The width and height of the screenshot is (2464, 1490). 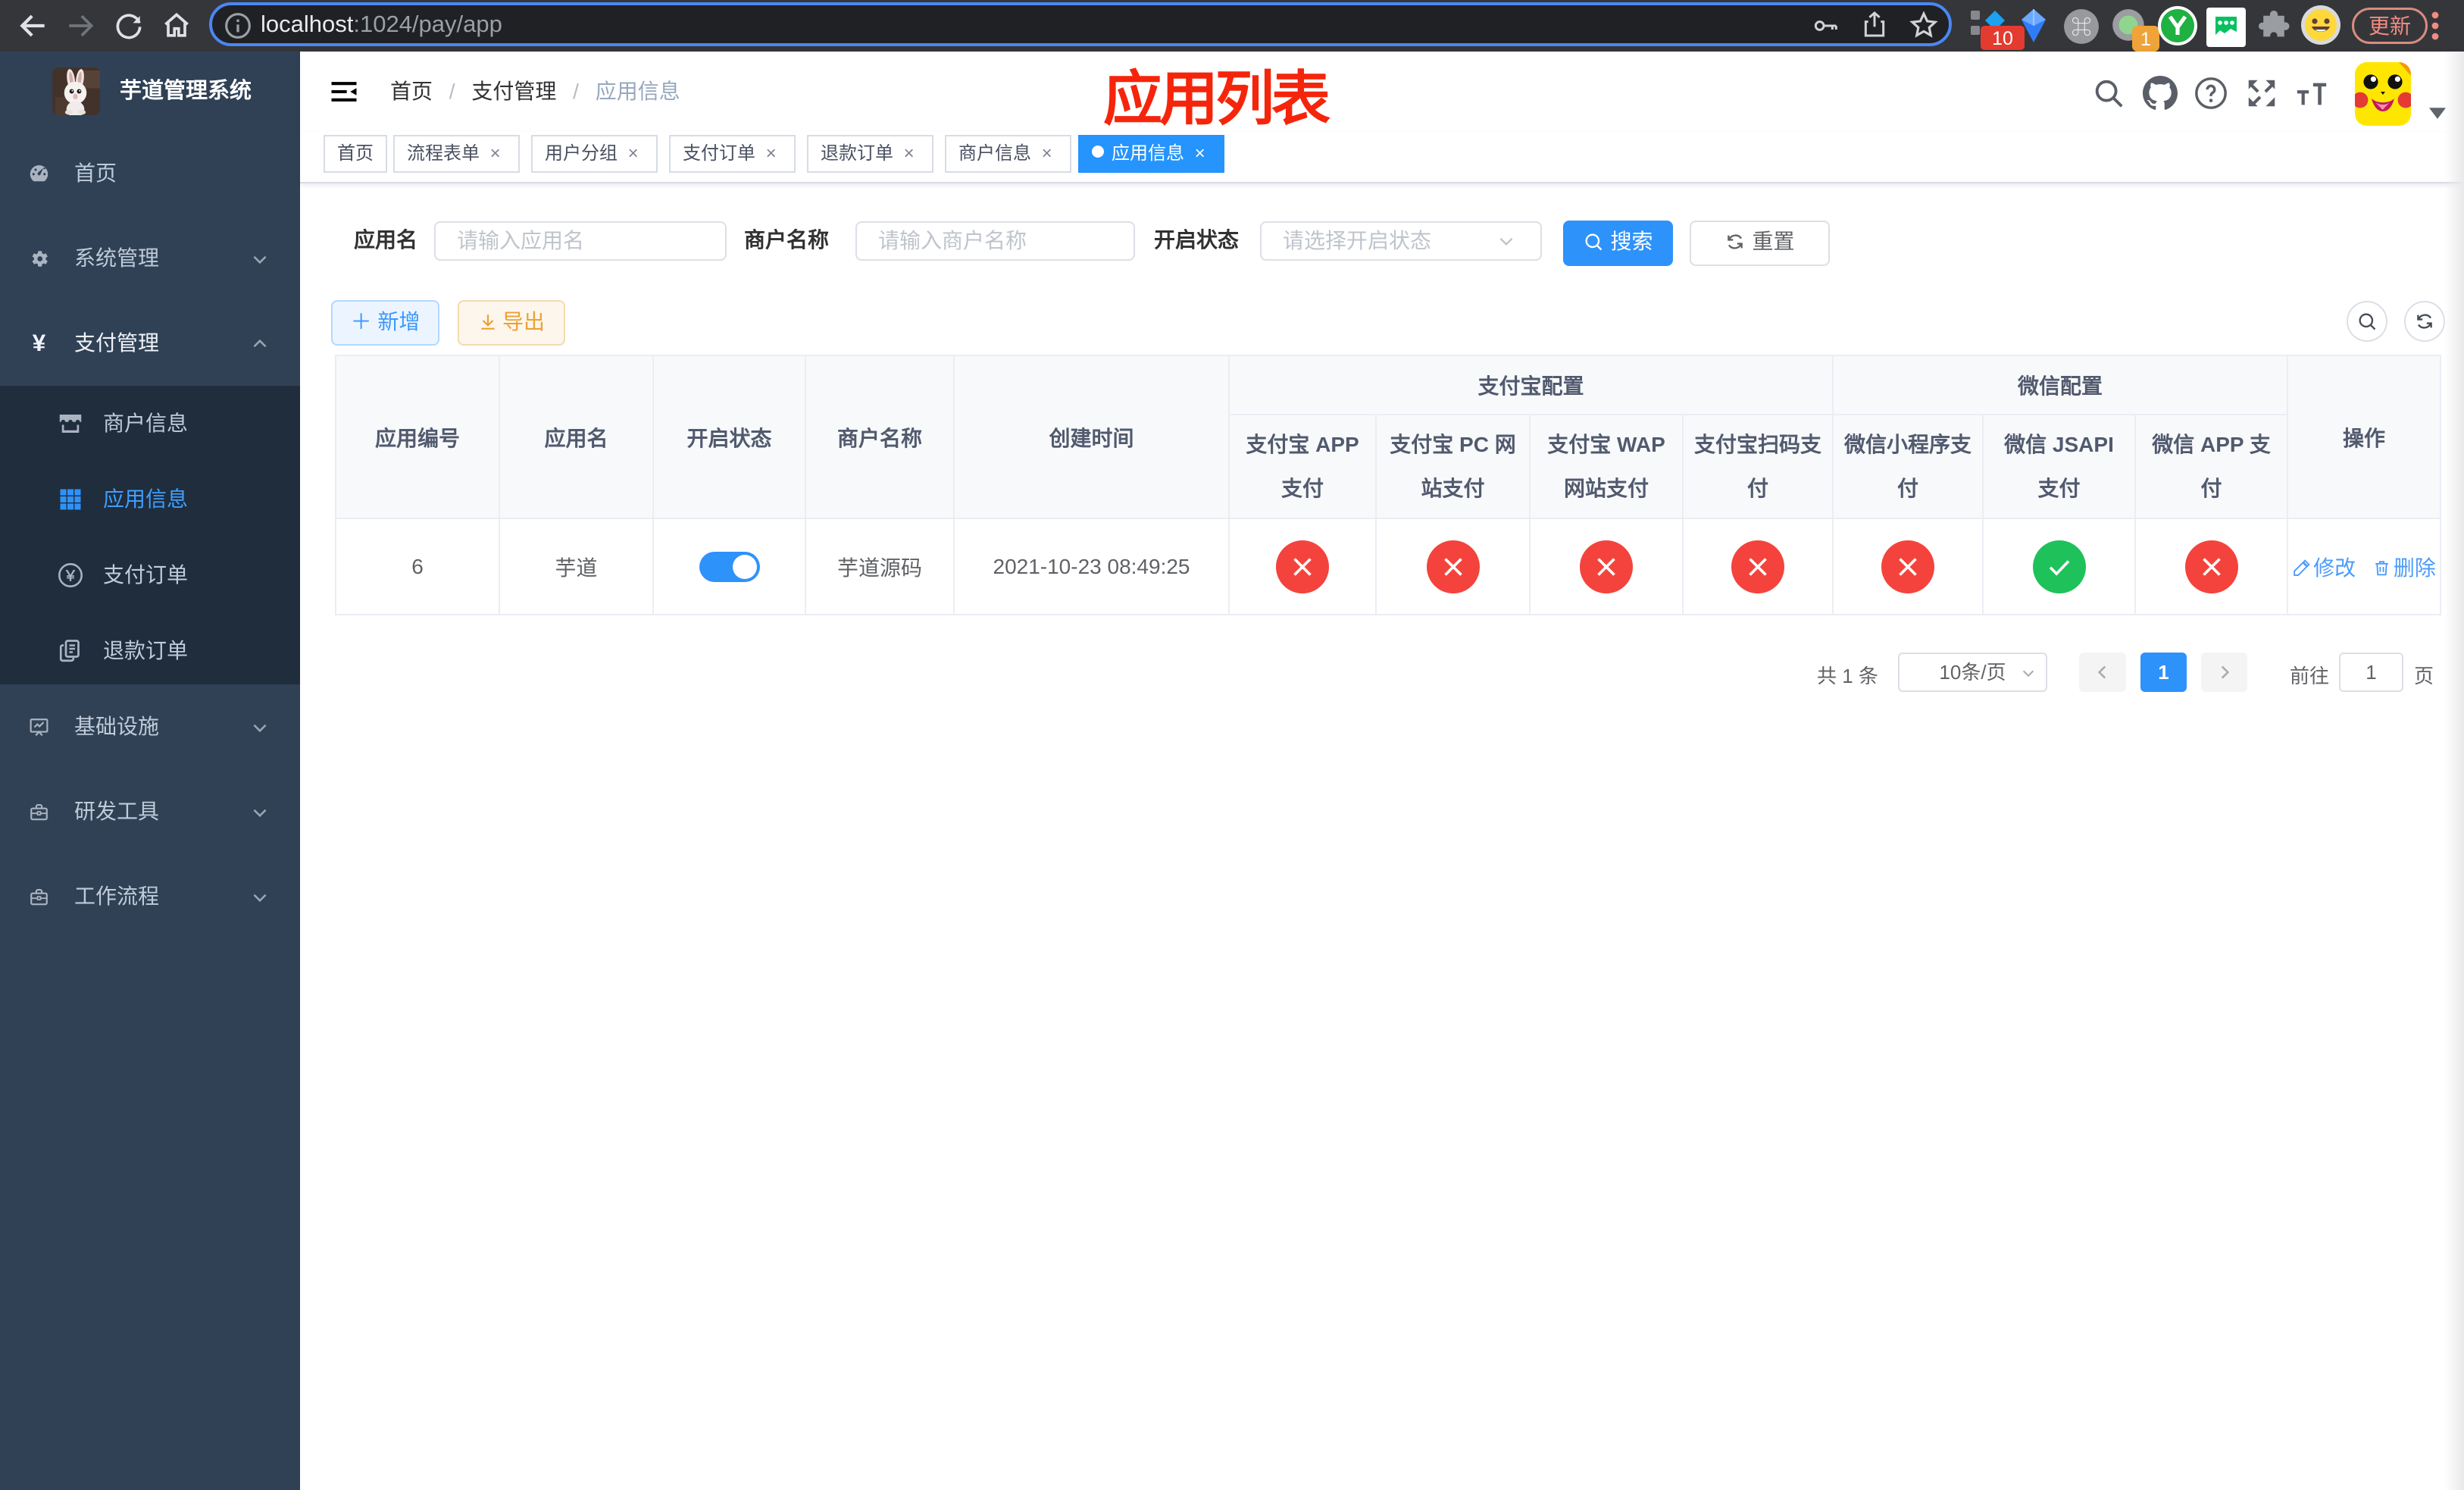 I want to click on svg-text: 10, so click(x=2002, y=38).